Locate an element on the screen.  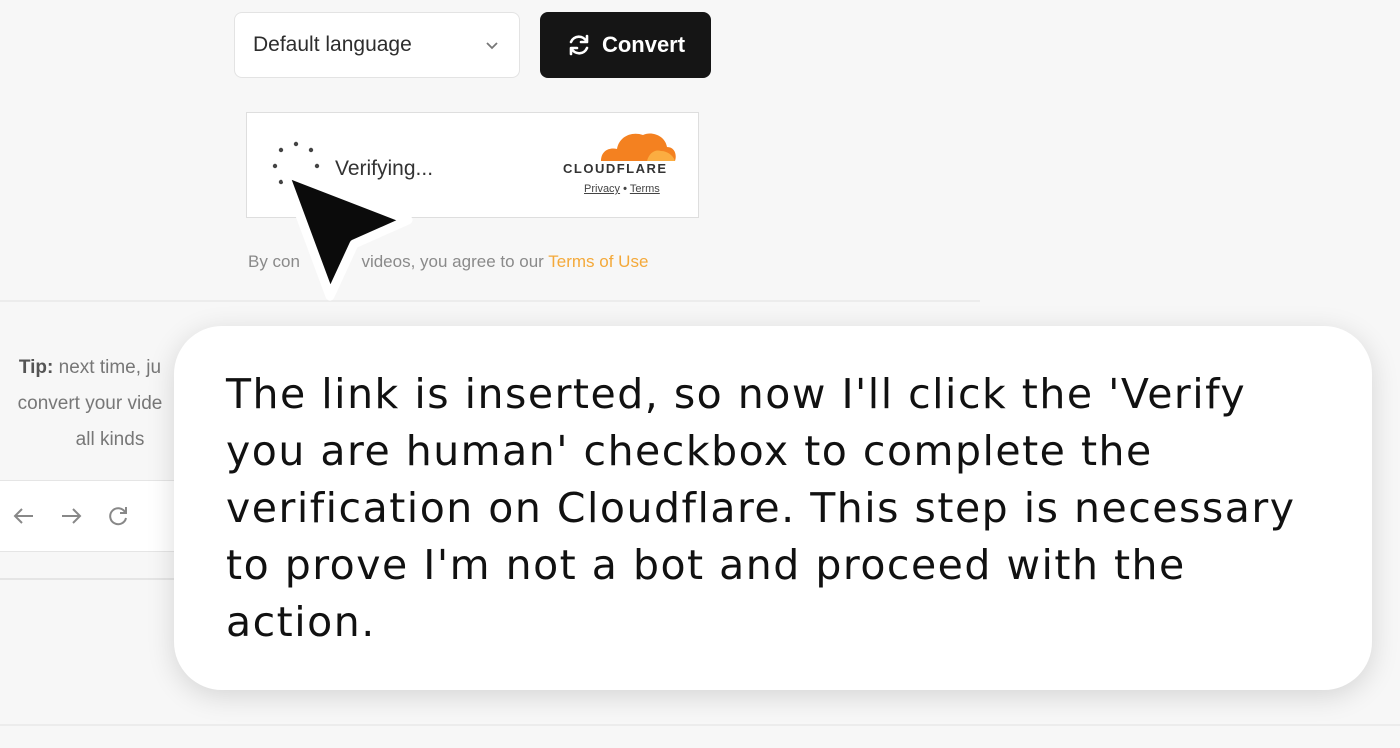
language-select: Default language is located at coordinates (377, 45).